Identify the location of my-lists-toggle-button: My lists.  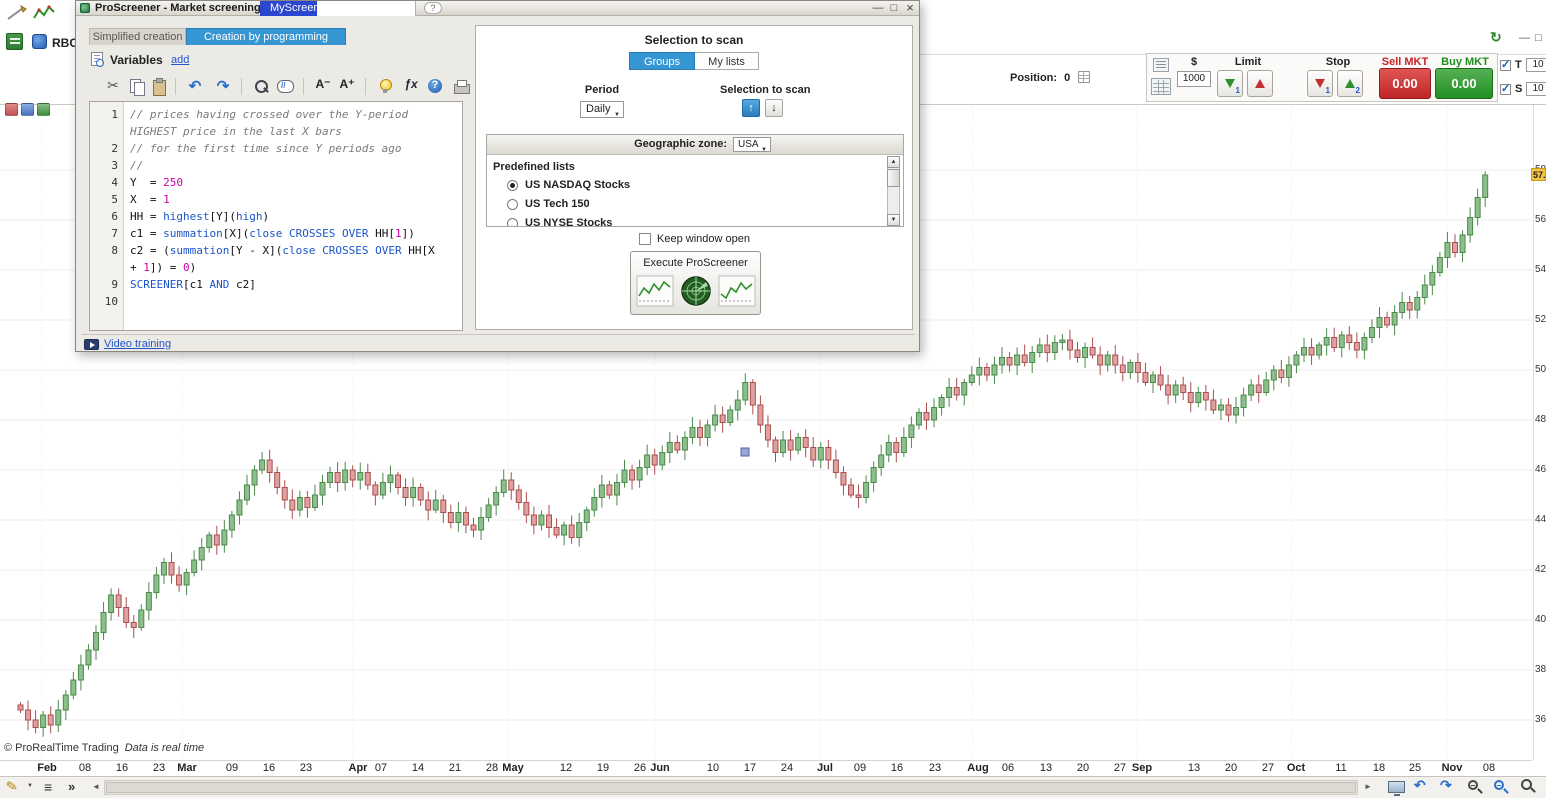
(727, 61).